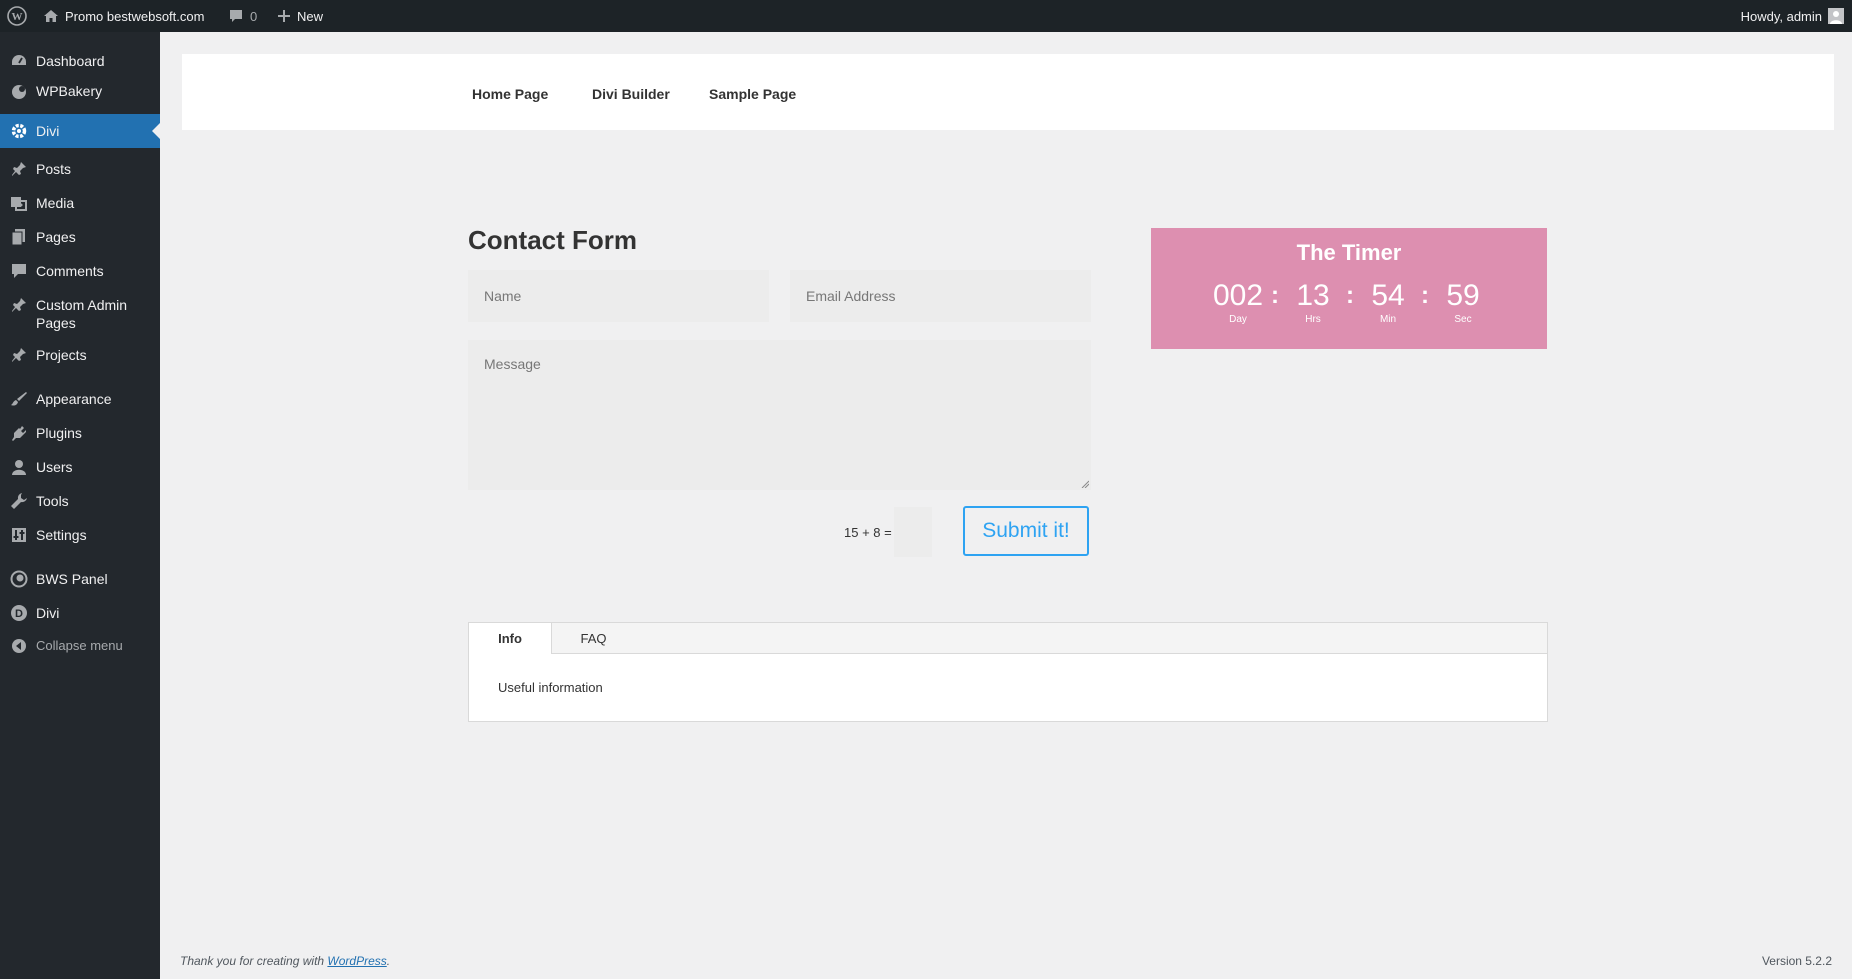  Describe the element at coordinates (51, 16) in the screenshot. I see `home-icon` at that location.